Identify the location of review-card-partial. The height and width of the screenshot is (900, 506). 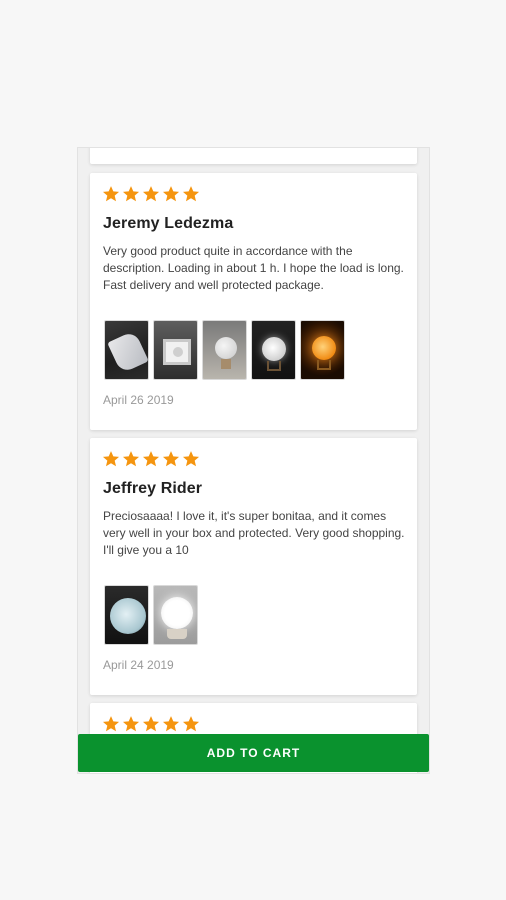
(253, 156).